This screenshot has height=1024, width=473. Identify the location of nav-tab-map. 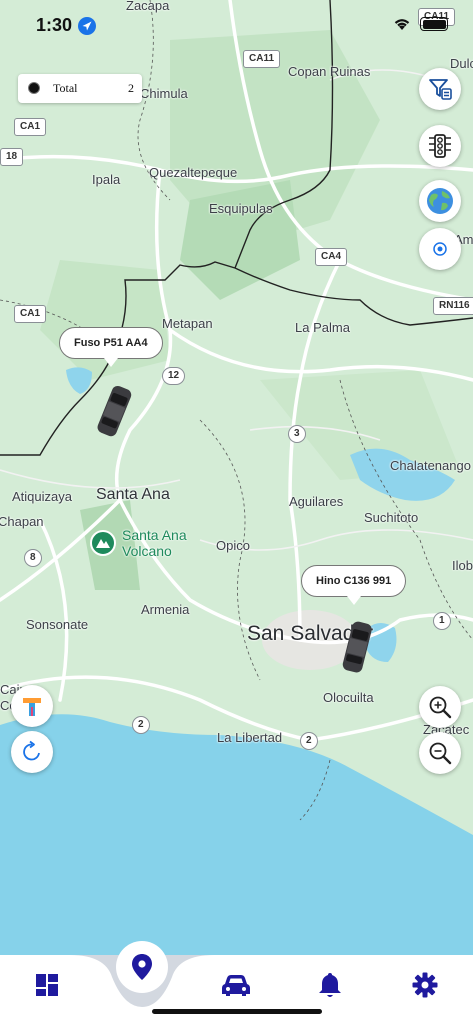
(142, 967).